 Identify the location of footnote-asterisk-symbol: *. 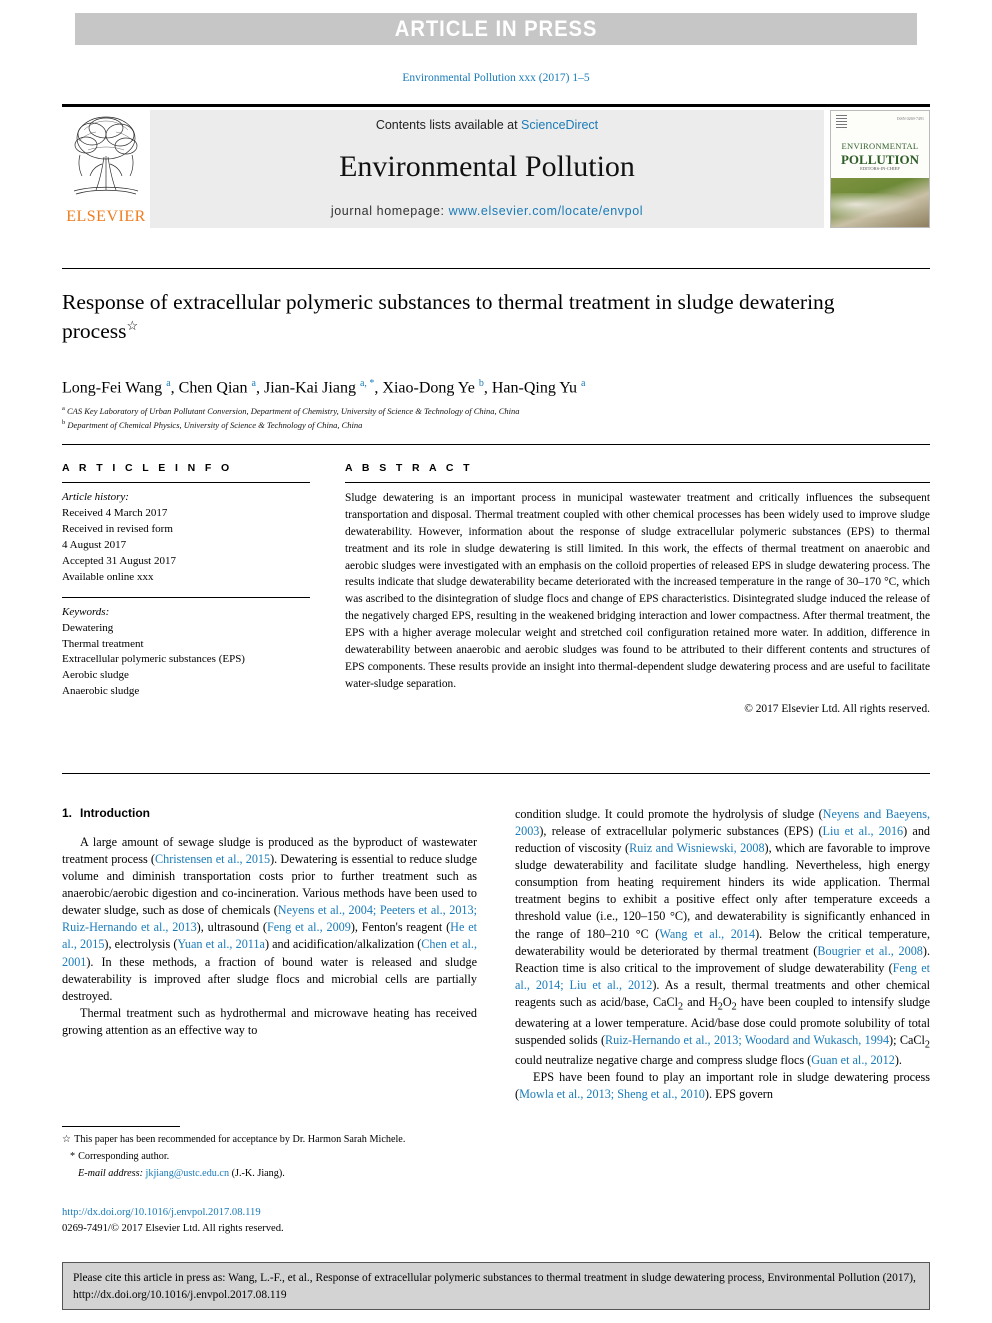
(73, 1156).